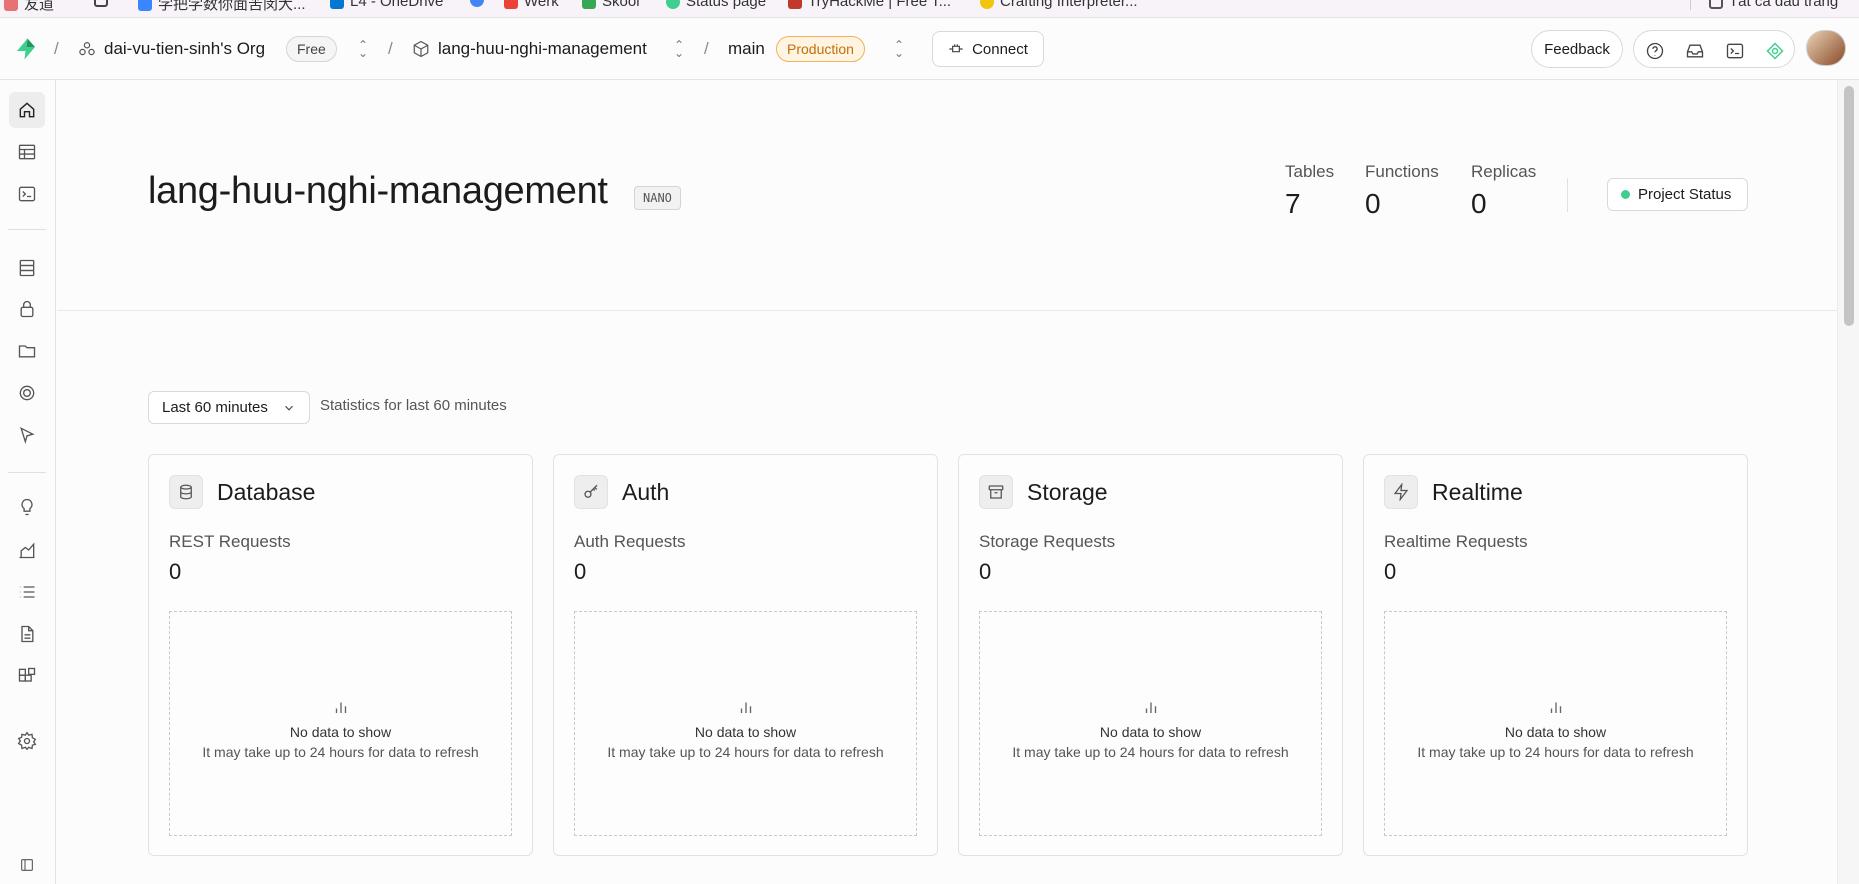 Image resolution: width=1859 pixels, height=884 pixels. I want to click on stat-value: 7, so click(1293, 203).